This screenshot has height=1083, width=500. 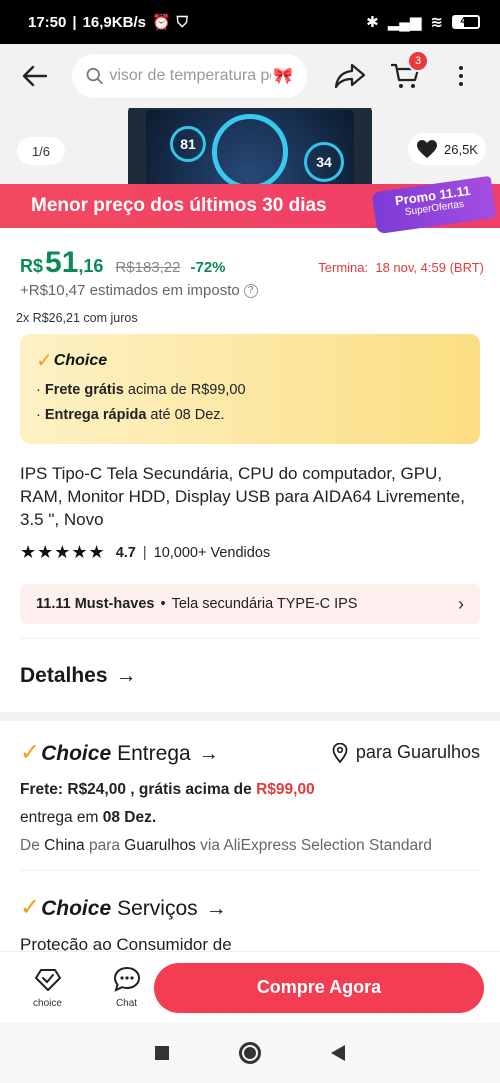 I want to click on gauge-left: 81, so click(x=188, y=144).